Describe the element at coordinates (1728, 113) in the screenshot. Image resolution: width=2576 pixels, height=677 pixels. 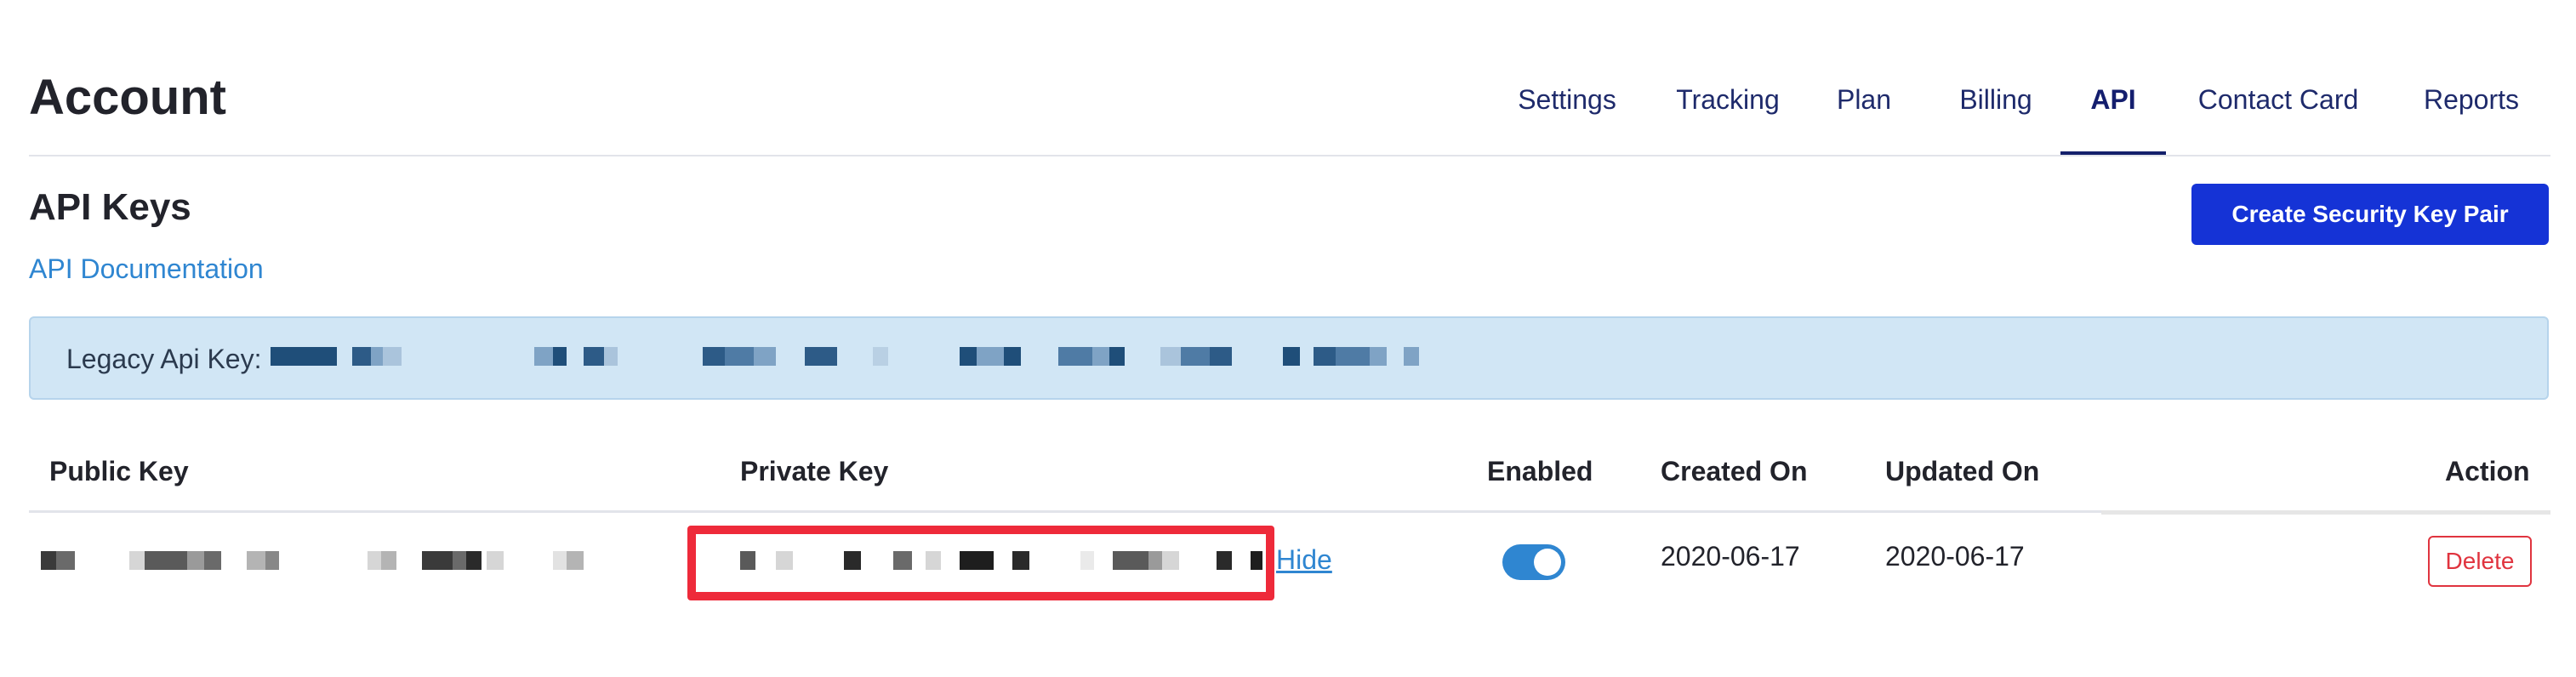
I see `tab-tracking: Tracking` at that location.